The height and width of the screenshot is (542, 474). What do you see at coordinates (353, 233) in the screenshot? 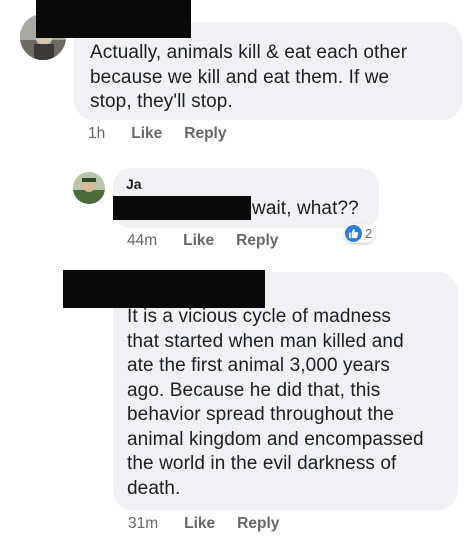
I see `thumbs-up-icon` at bounding box center [353, 233].